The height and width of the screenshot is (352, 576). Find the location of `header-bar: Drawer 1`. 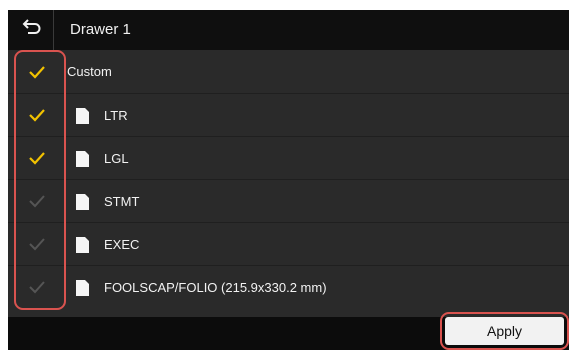

header-bar: Drawer 1 is located at coordinates (288, 30).